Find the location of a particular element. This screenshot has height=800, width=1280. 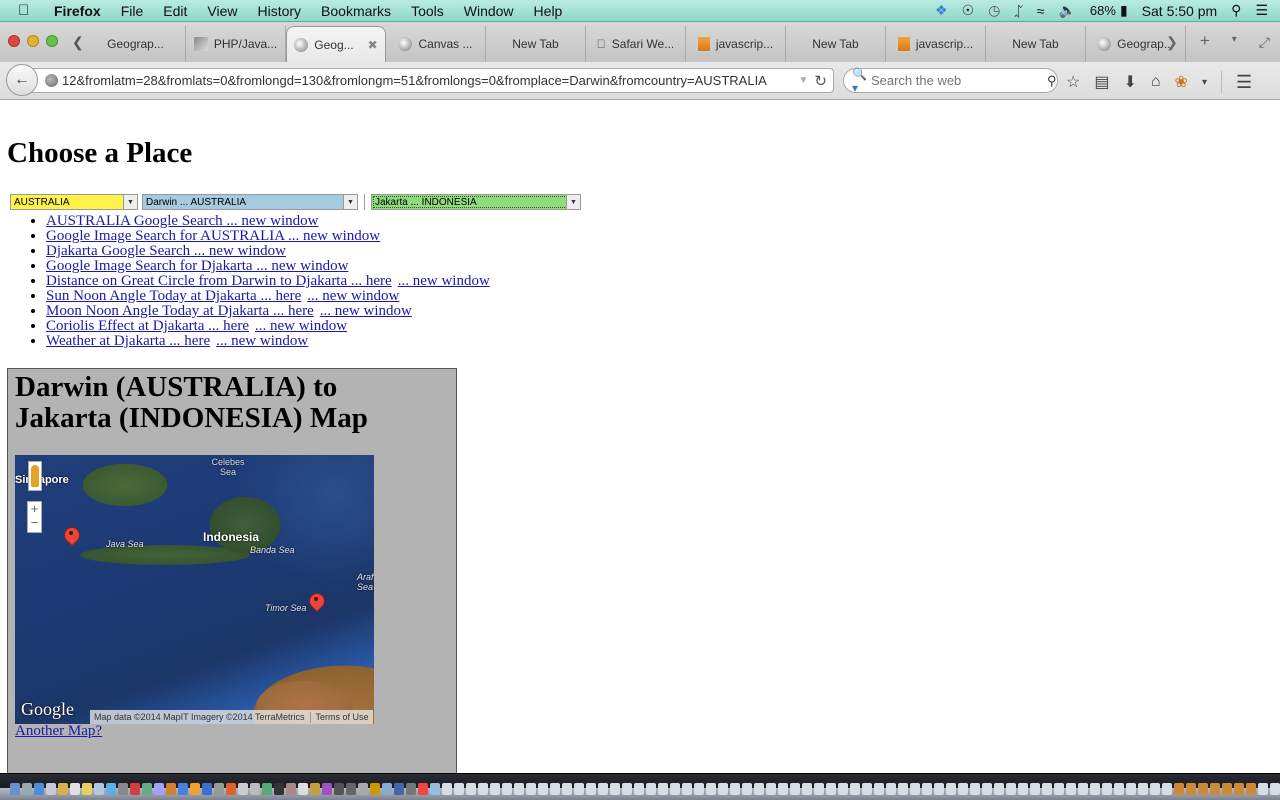

street-view-pegman-icon is located at coordinates (35, 476).